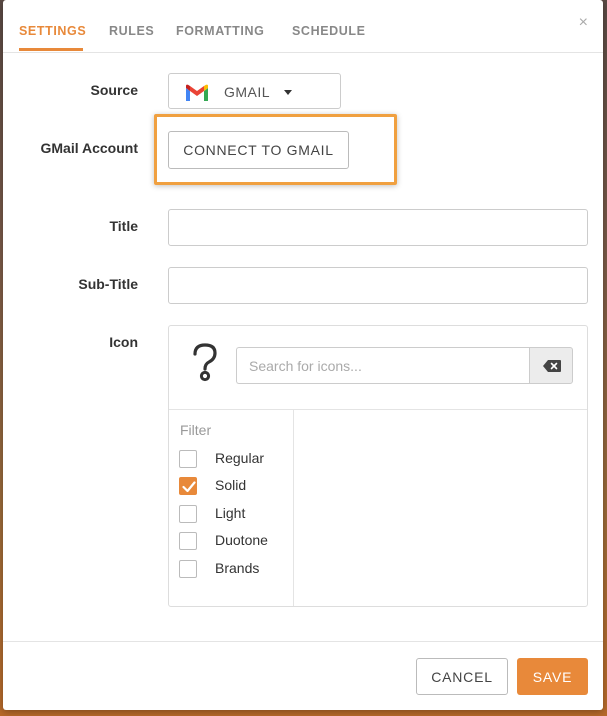 The width and height of the screenshot is (607, 716). I want to click on source-selected-value: GMAIL, so click(247, 92).